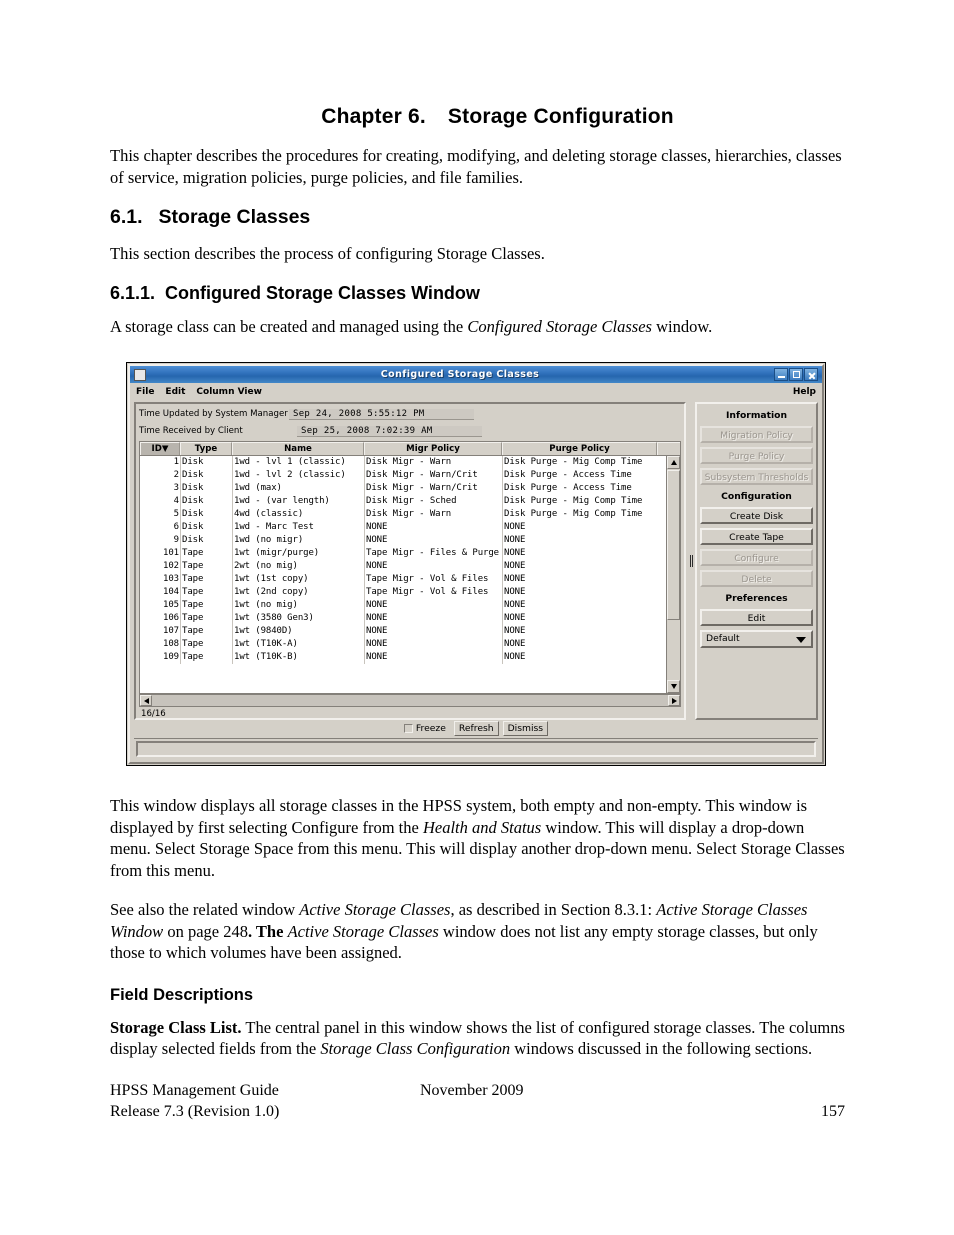 Image resolution: width=954 pixels, height=1235 pixels. What do you see at coordinates (145, 392) in the screenshot?
I see `menu-item-file: File` at bounding box center [145, 392].